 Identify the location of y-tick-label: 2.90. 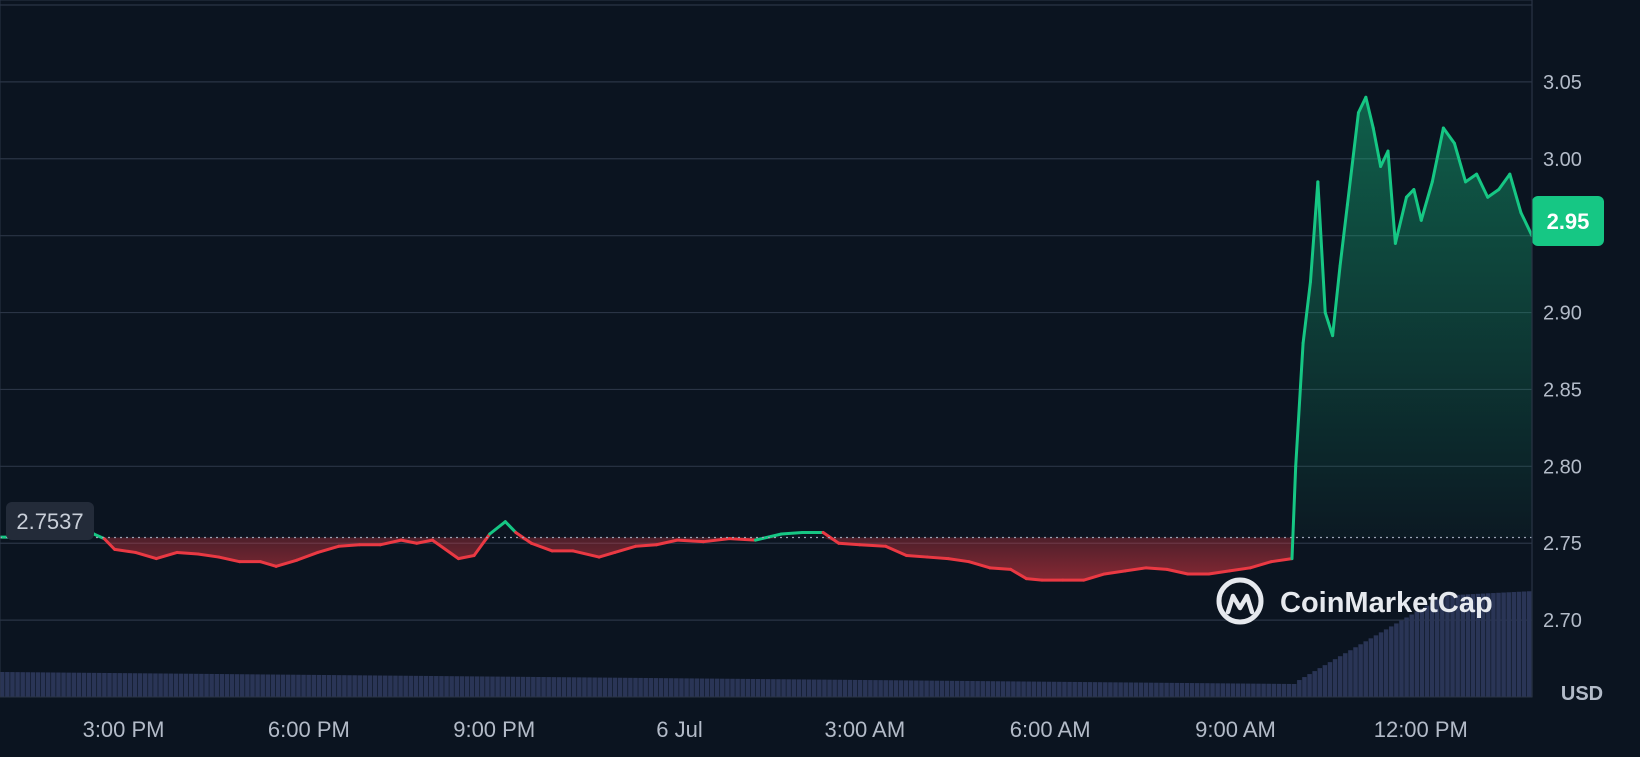
(1562, 314).